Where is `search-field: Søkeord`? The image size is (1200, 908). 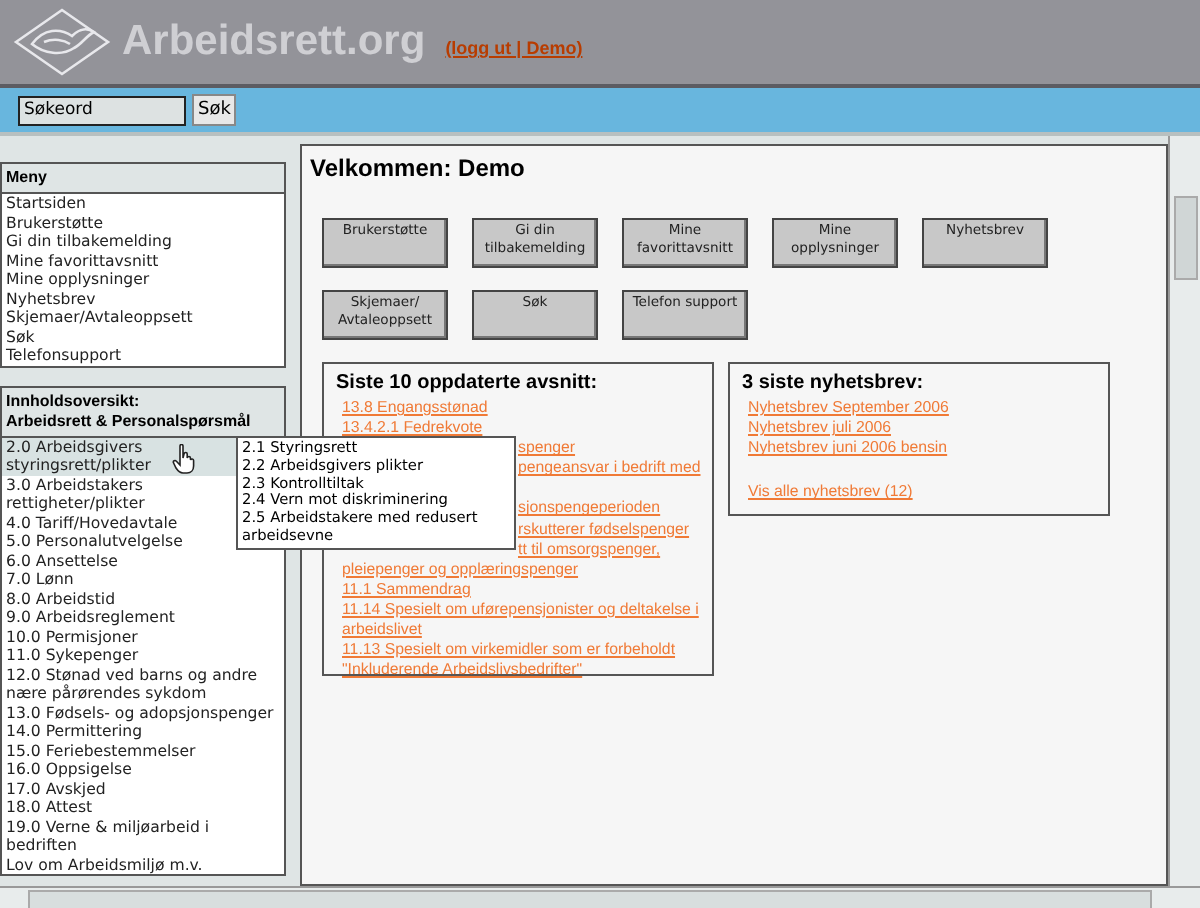
search-field: Søkeord is located at coordinates (102, 110).